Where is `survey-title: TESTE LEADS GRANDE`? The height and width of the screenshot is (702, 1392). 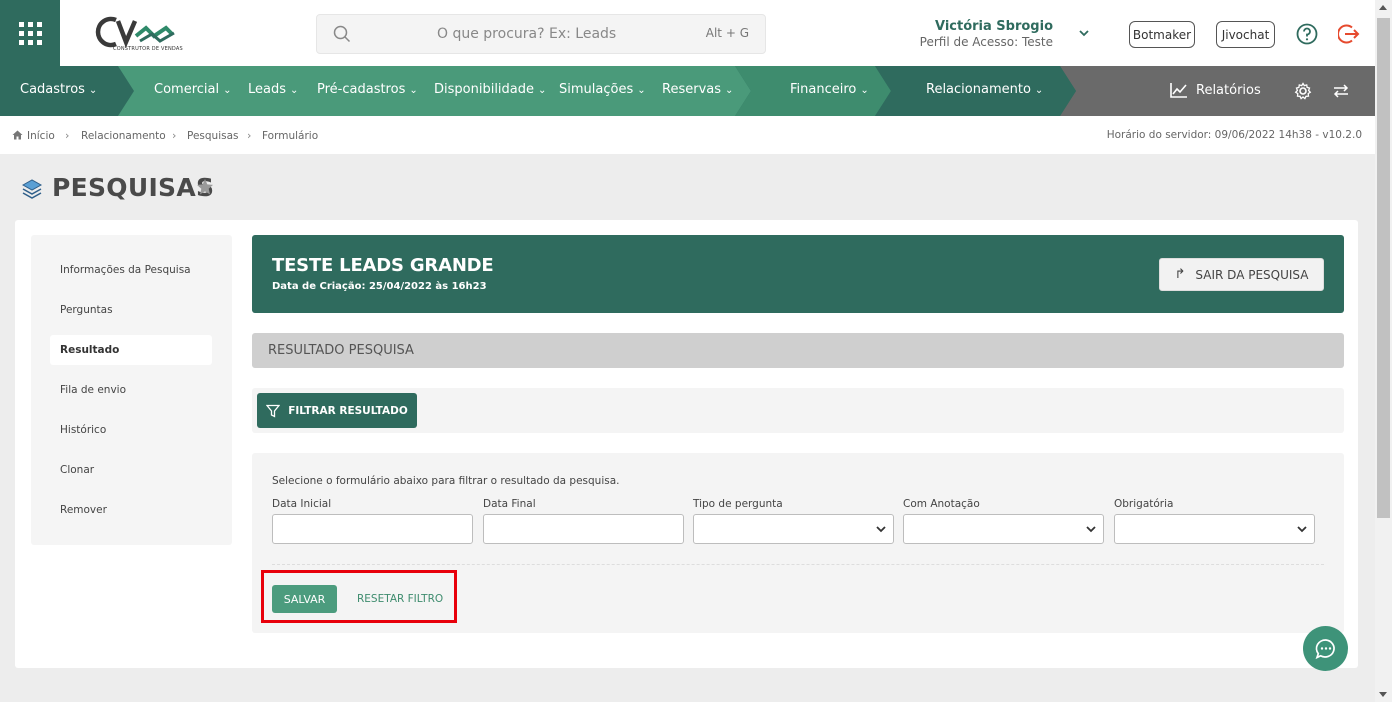
survey-title: TESTE LEADS GRANDE is located at coordinates (383, 265).